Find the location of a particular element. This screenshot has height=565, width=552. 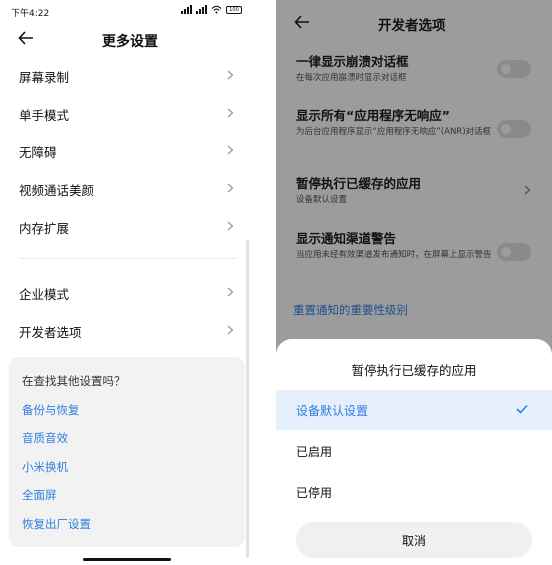

sheet-option-label: 已启用 is located at coordinates (314, 452).